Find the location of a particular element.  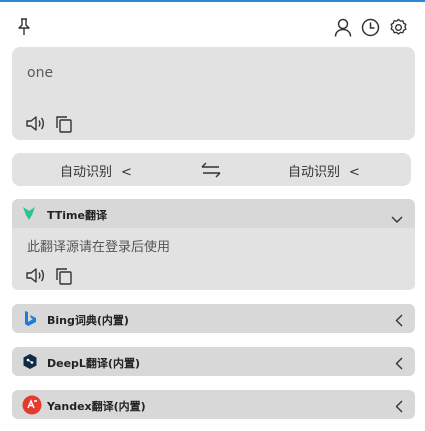

target-language-select: 自动识别 < is located at coordinates (324, 170).